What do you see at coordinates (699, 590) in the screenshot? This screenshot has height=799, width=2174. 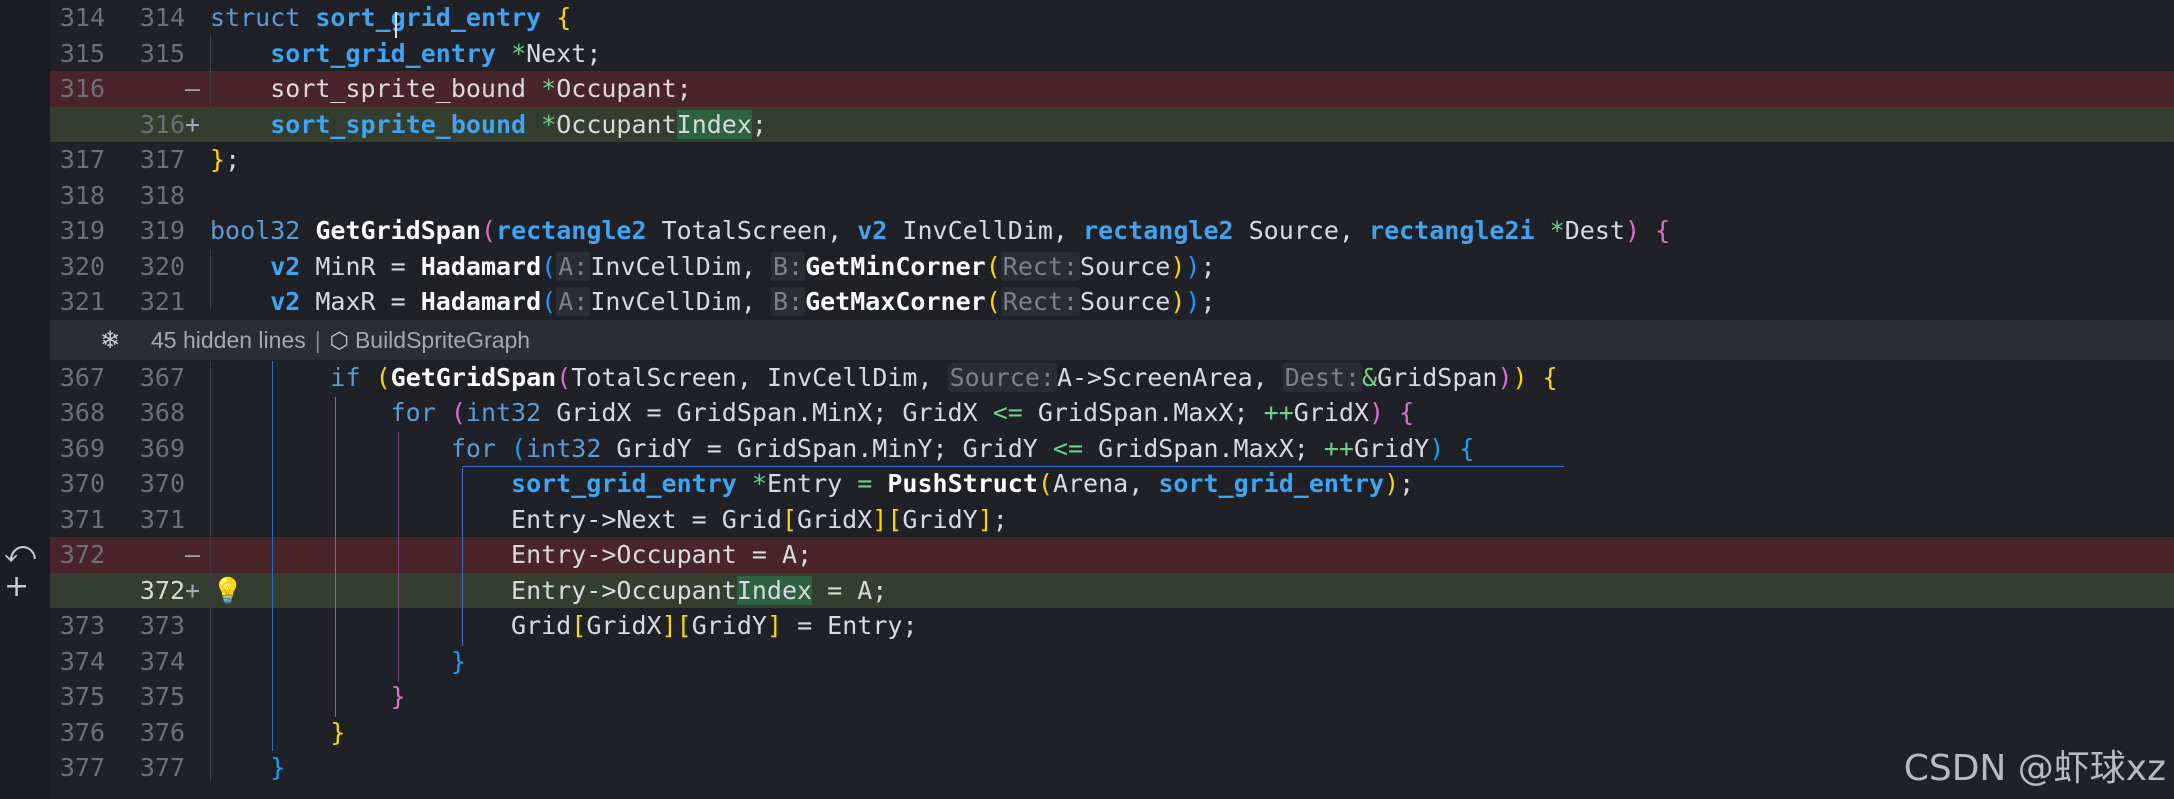 I see `code-text: Entry->OccupantIndex = A;` at bounding box center [699, 590].